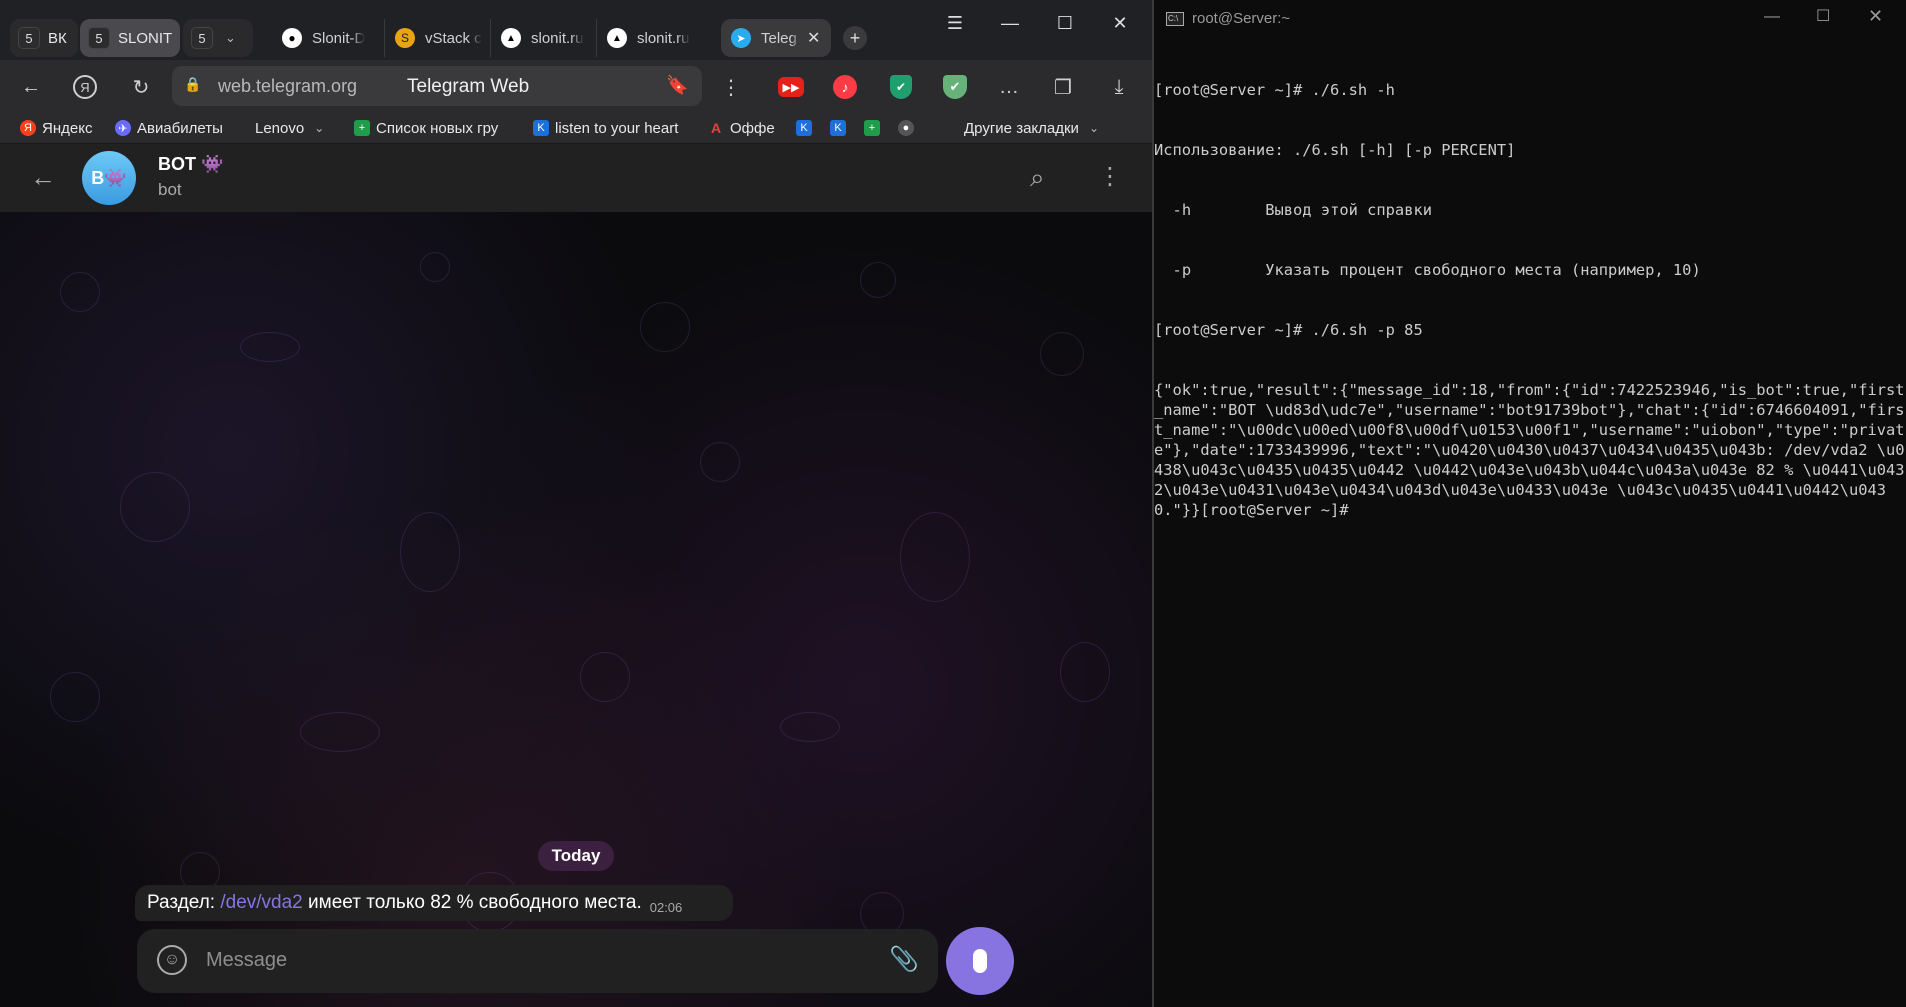 This screenshot has height=1007, width=1906. Describe the element at coordinates (813, 38) in the screenshot. I see `close-icon: ✕` at that location.